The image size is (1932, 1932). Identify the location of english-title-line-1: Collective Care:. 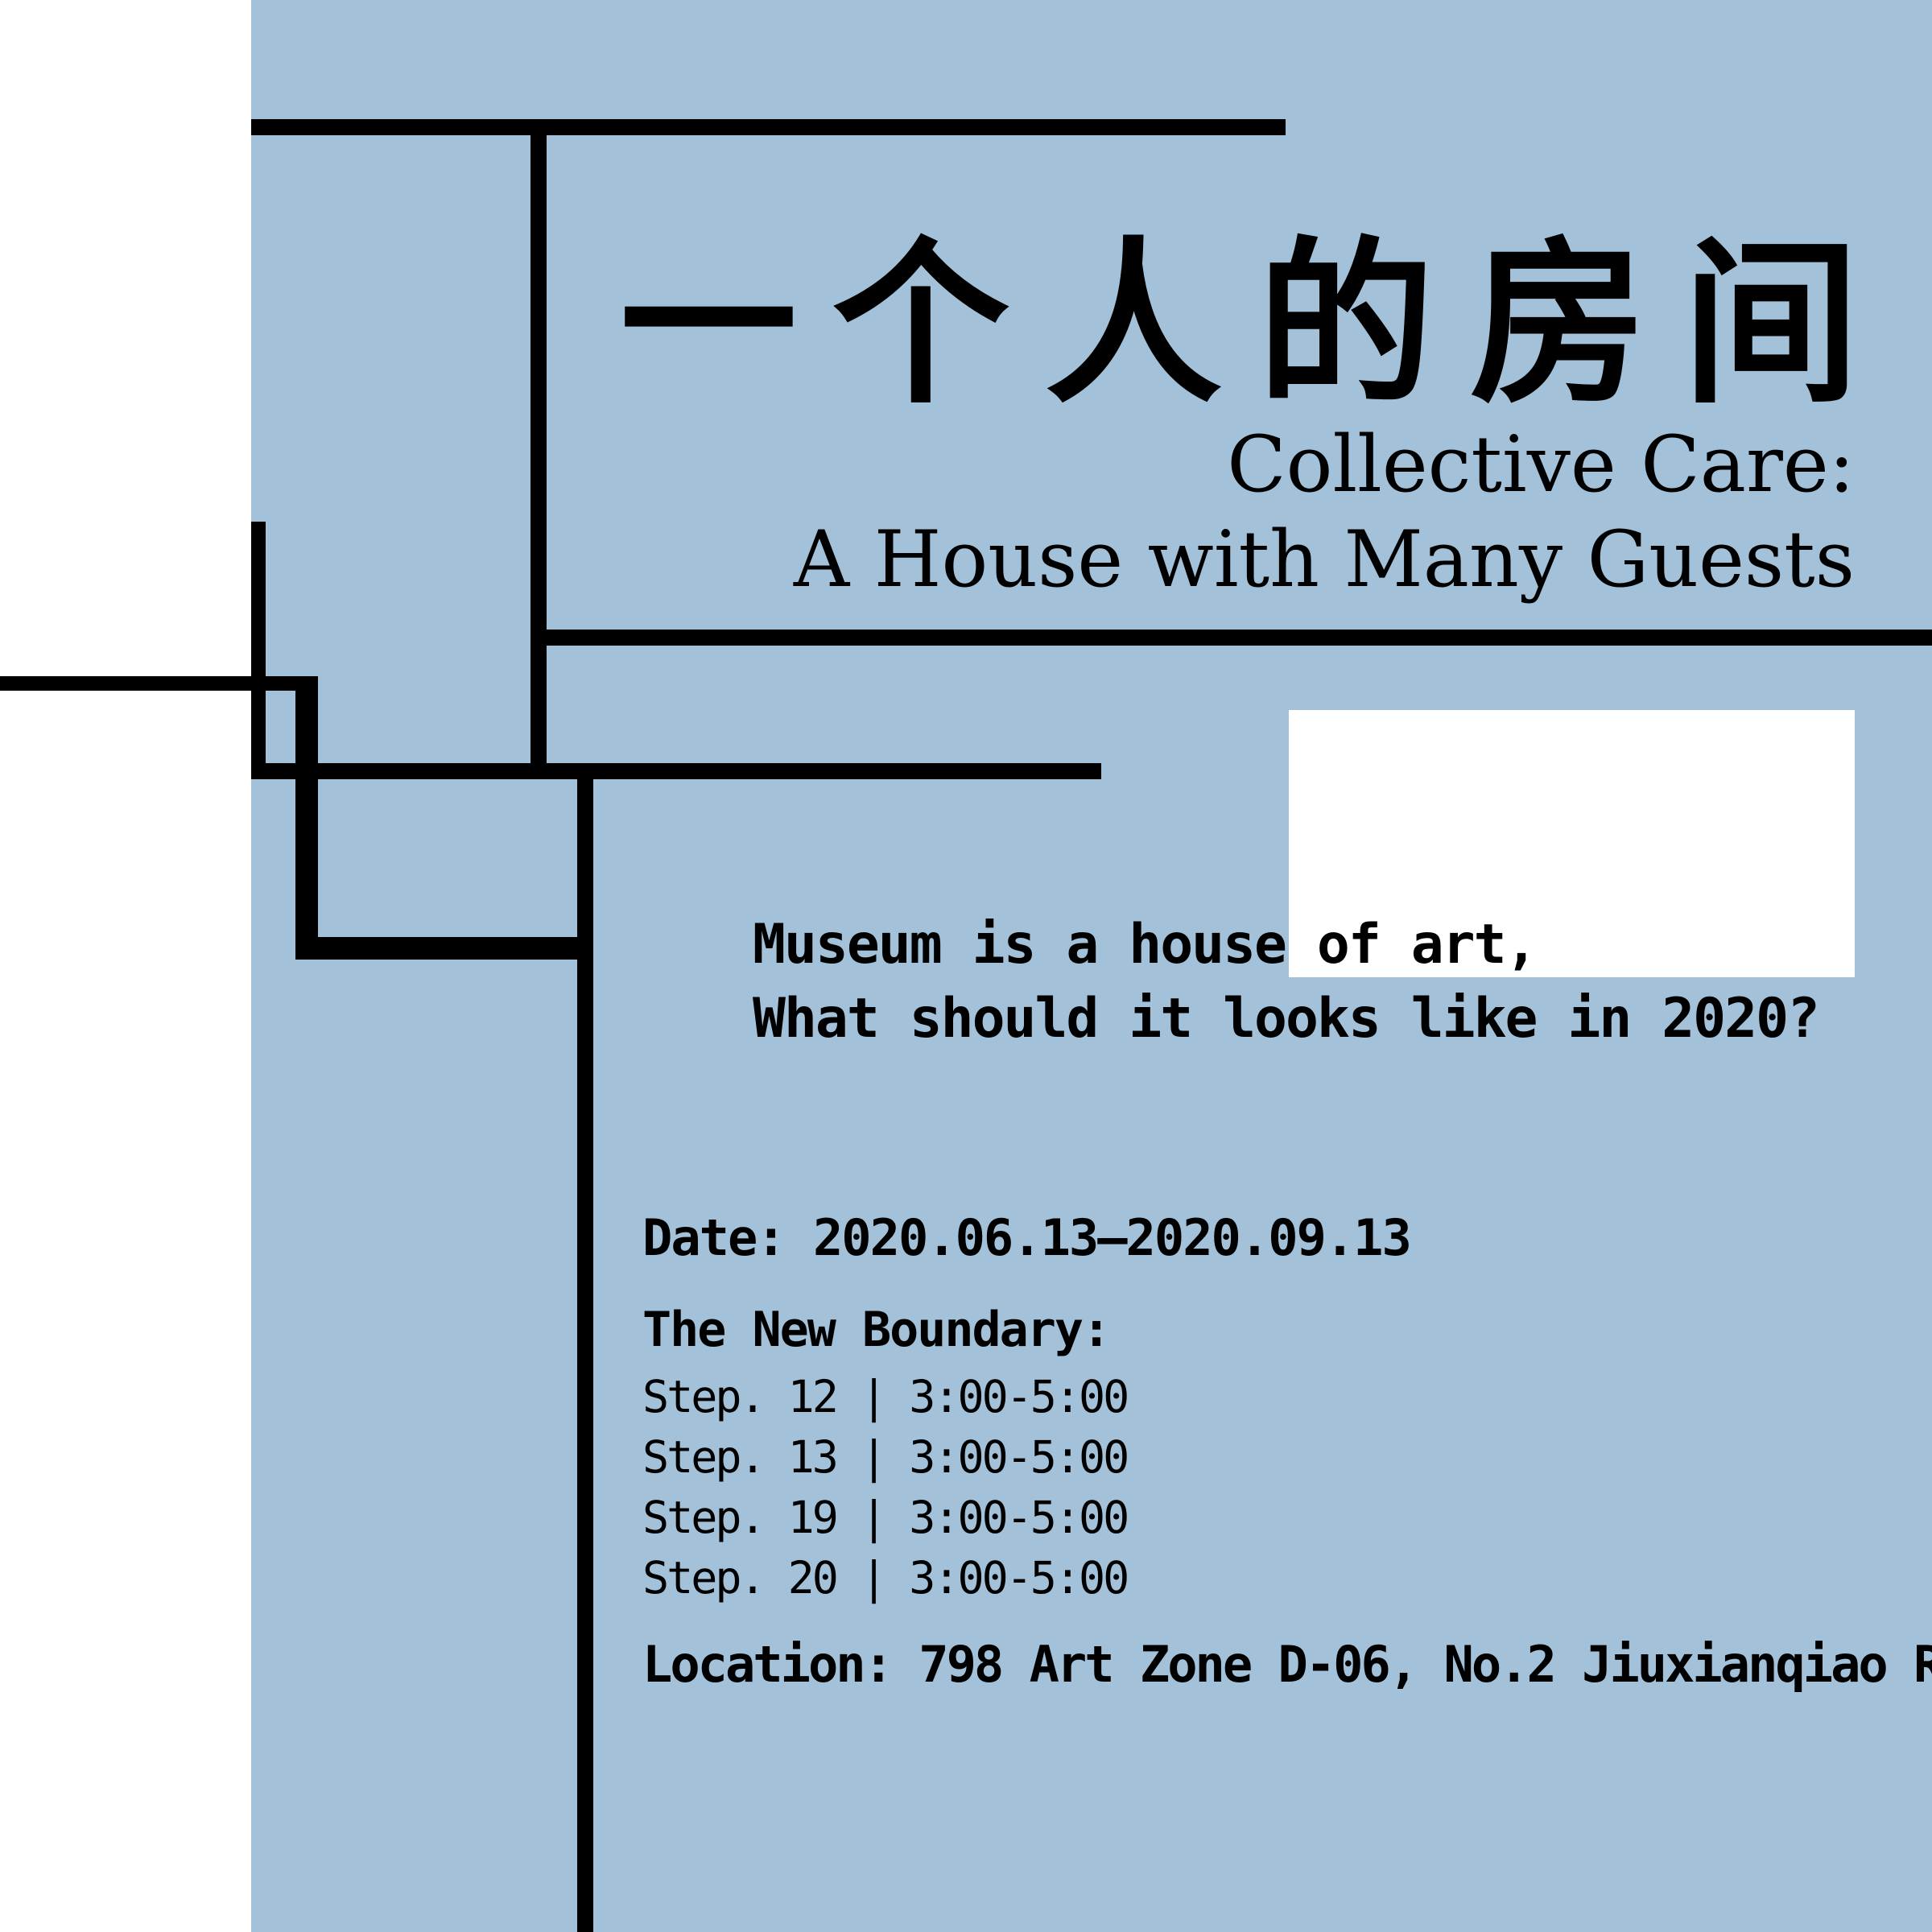
(1541, 464).